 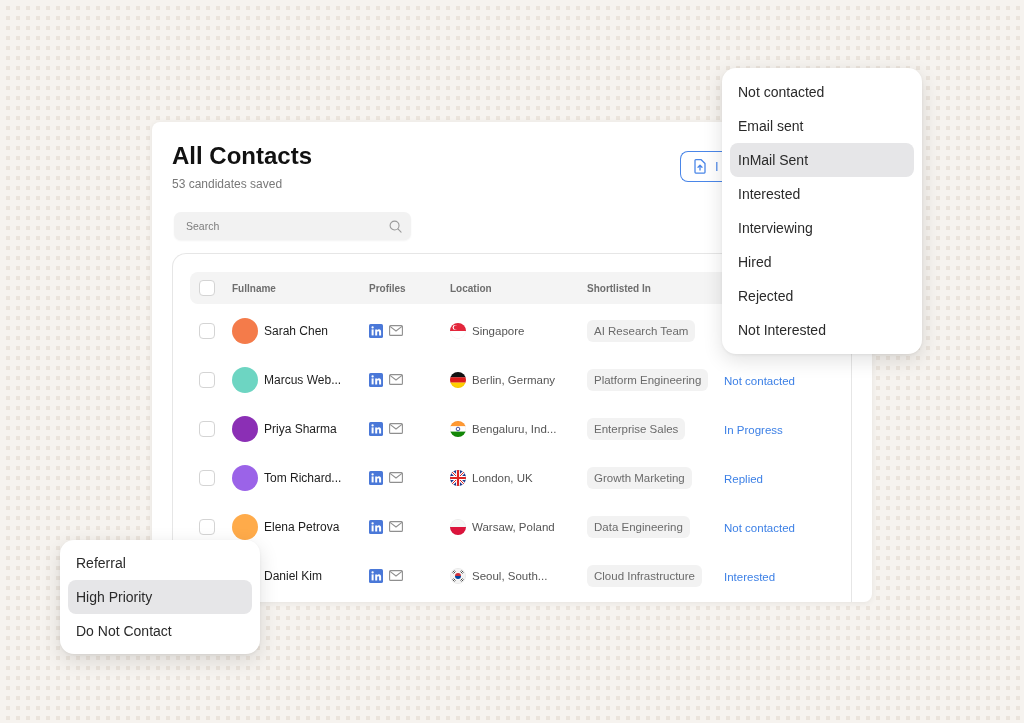 I want to click on shortlist-tag: Growth Marketing, so click(x=639, y=477).